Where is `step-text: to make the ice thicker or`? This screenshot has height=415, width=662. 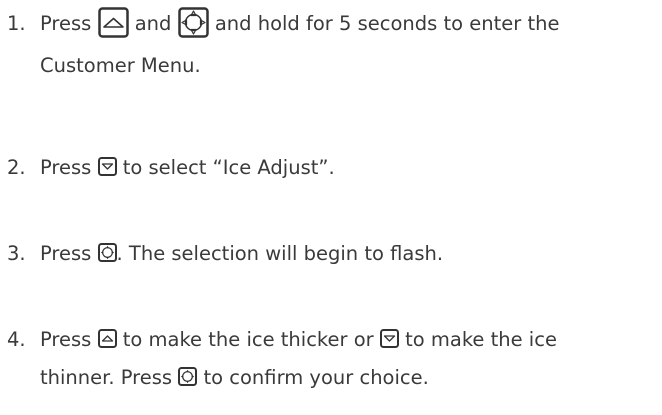
step-text: to make the ice thicker or is located at coordinates (248, 339).